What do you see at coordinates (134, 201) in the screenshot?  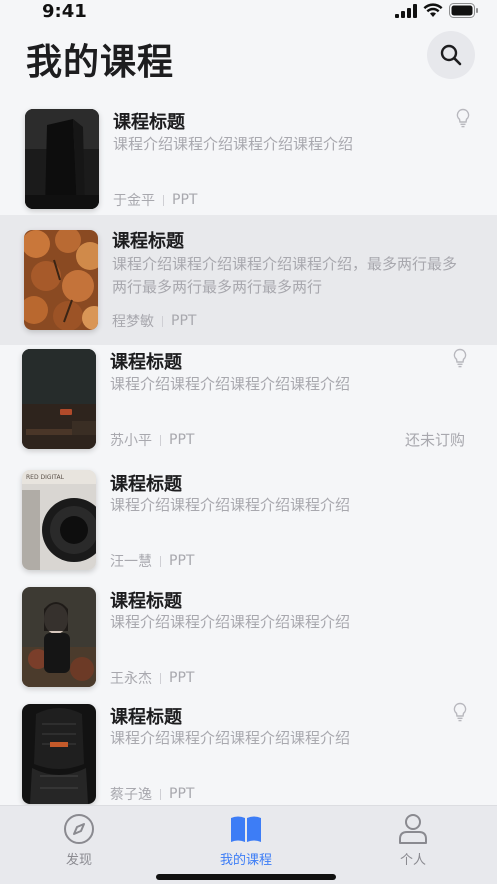 I see `course-author: 于金平` at bounding box center [134, 201].